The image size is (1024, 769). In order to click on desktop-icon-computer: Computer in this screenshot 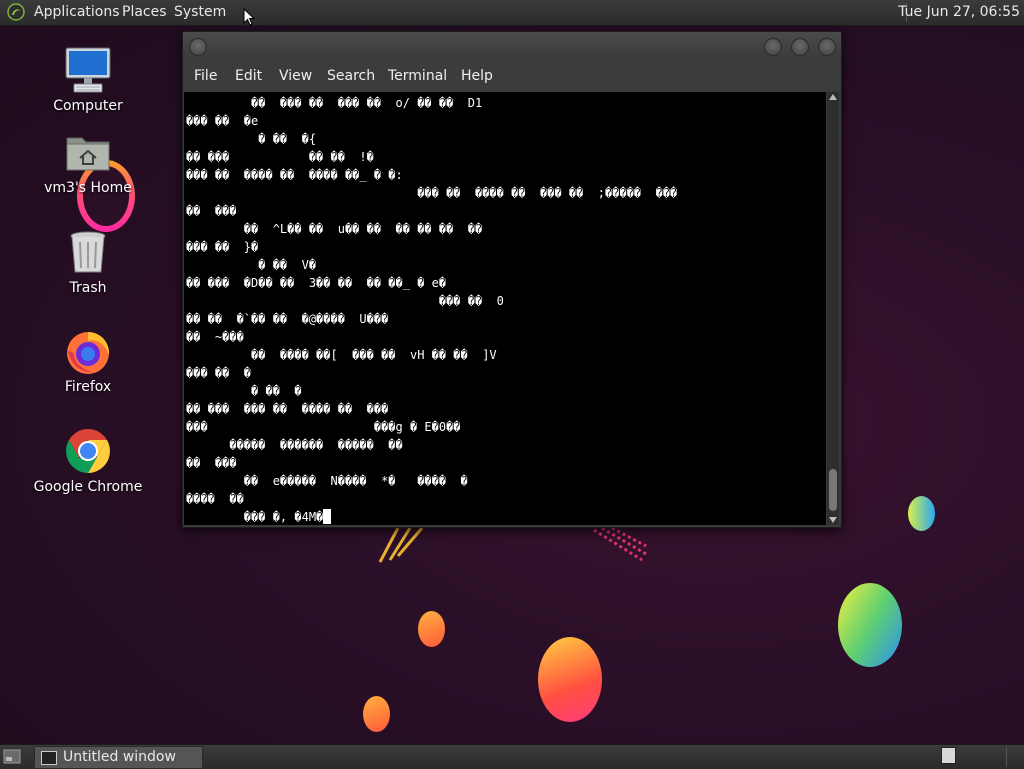, I will do `click(88, 80)`.